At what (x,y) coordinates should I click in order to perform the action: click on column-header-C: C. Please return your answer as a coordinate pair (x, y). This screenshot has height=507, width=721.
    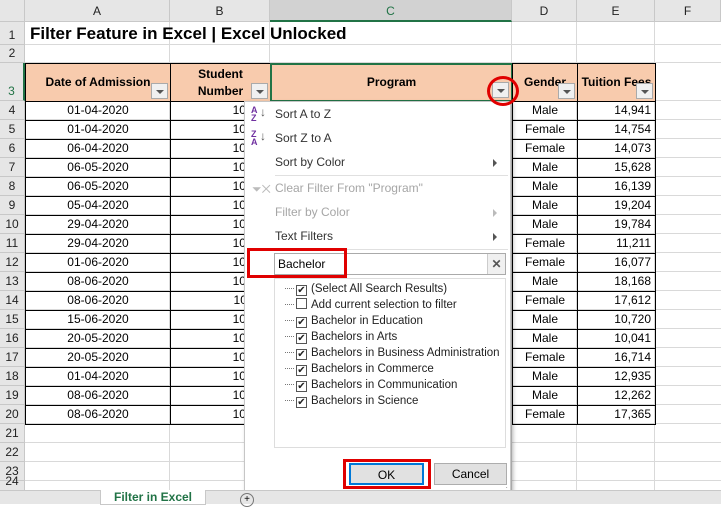
    Looking at the image, I should click on (391, 11).